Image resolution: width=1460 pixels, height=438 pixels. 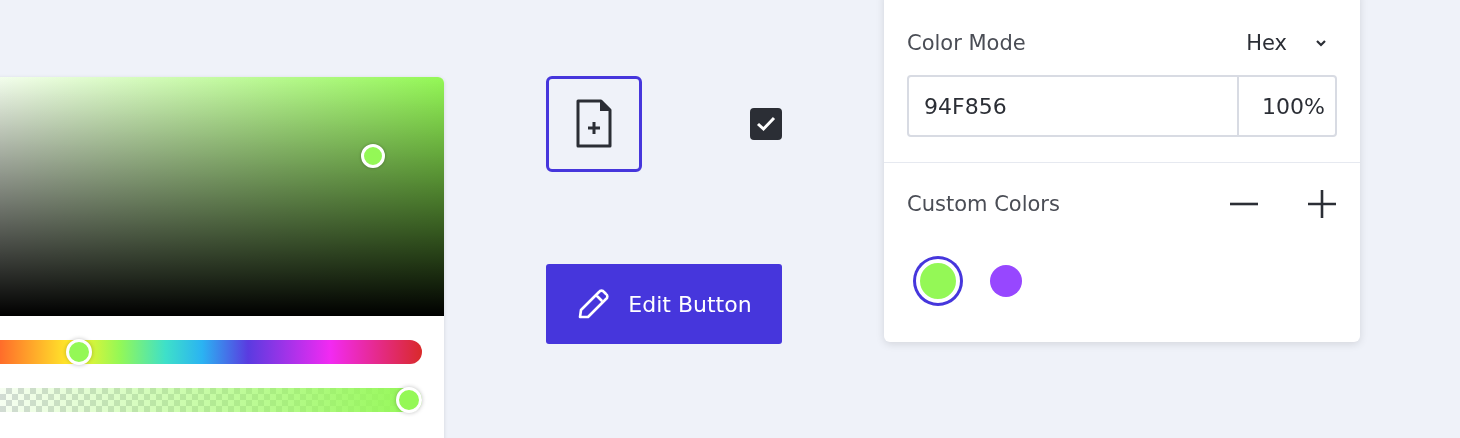 I want to click on remove-color-button, so click(x=1244, y=204).